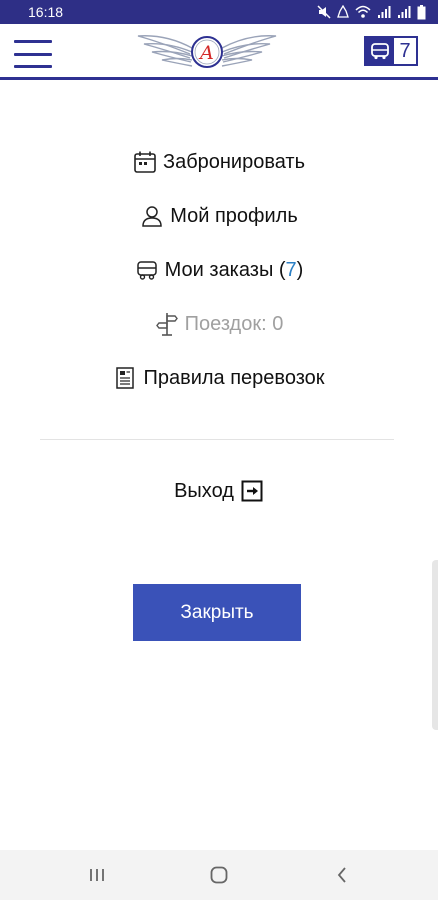  I want to click on orders-counter-button: 7, so click(391, 51).